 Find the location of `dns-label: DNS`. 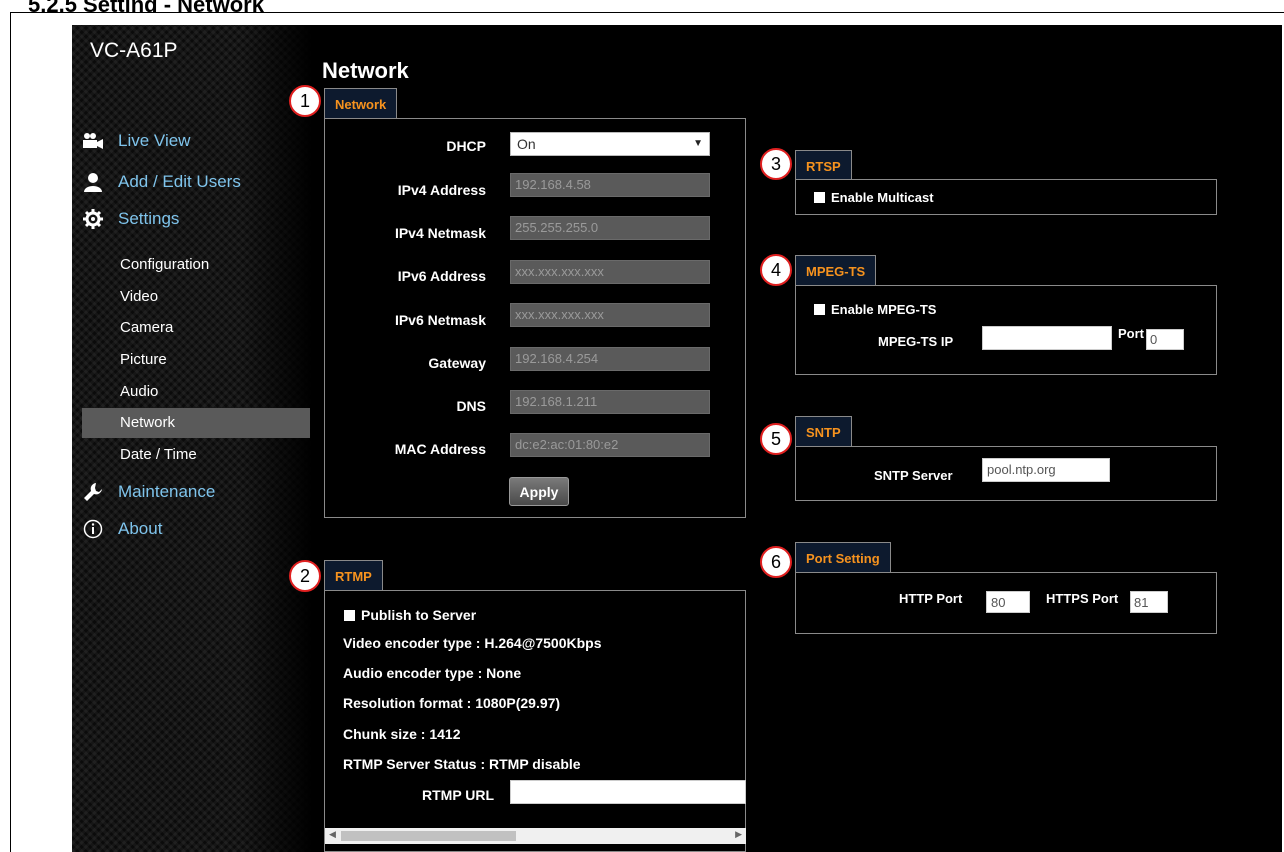

dns-label: DNS is located at coordinates (471, 406).